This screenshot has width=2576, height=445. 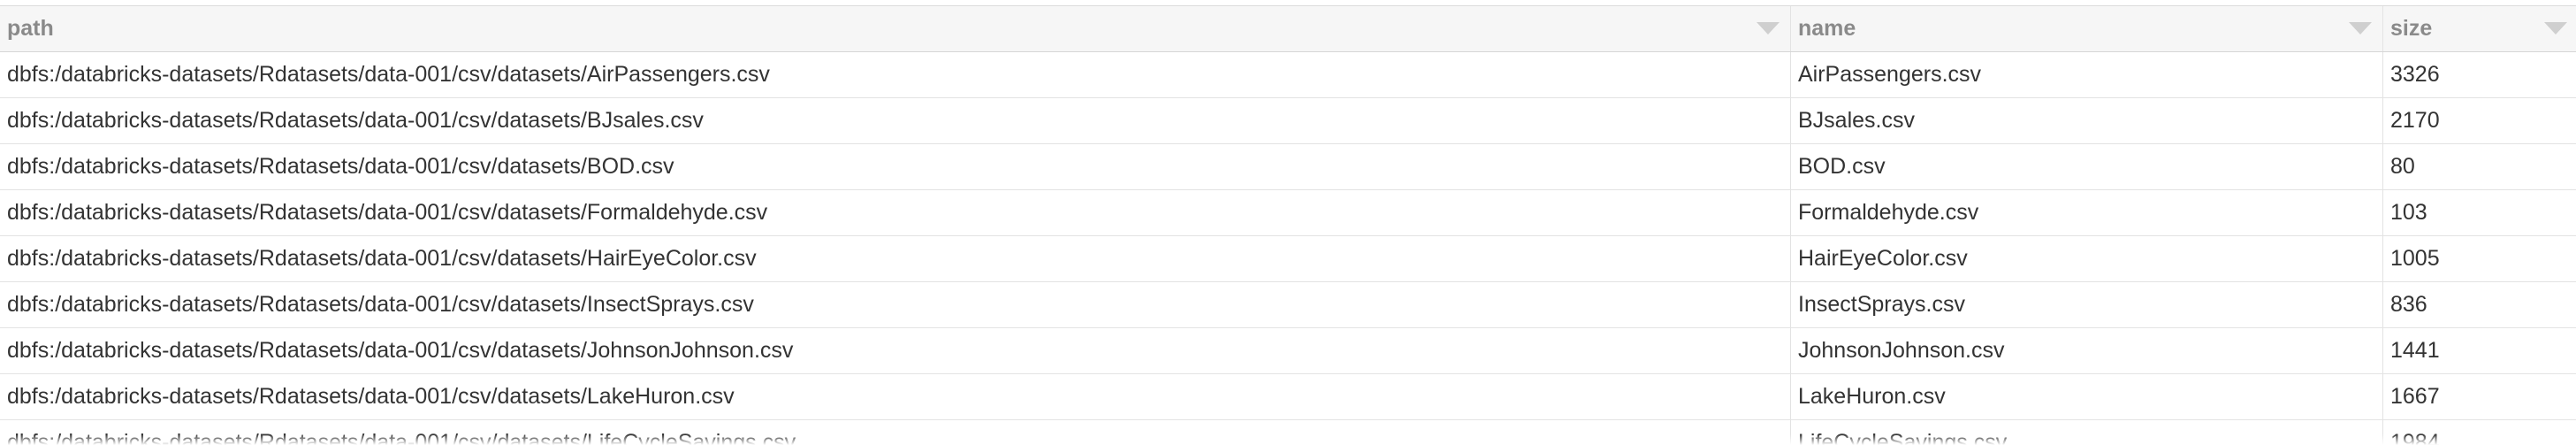 I want to click on column-header-path: path, so click(x=895, y=28).